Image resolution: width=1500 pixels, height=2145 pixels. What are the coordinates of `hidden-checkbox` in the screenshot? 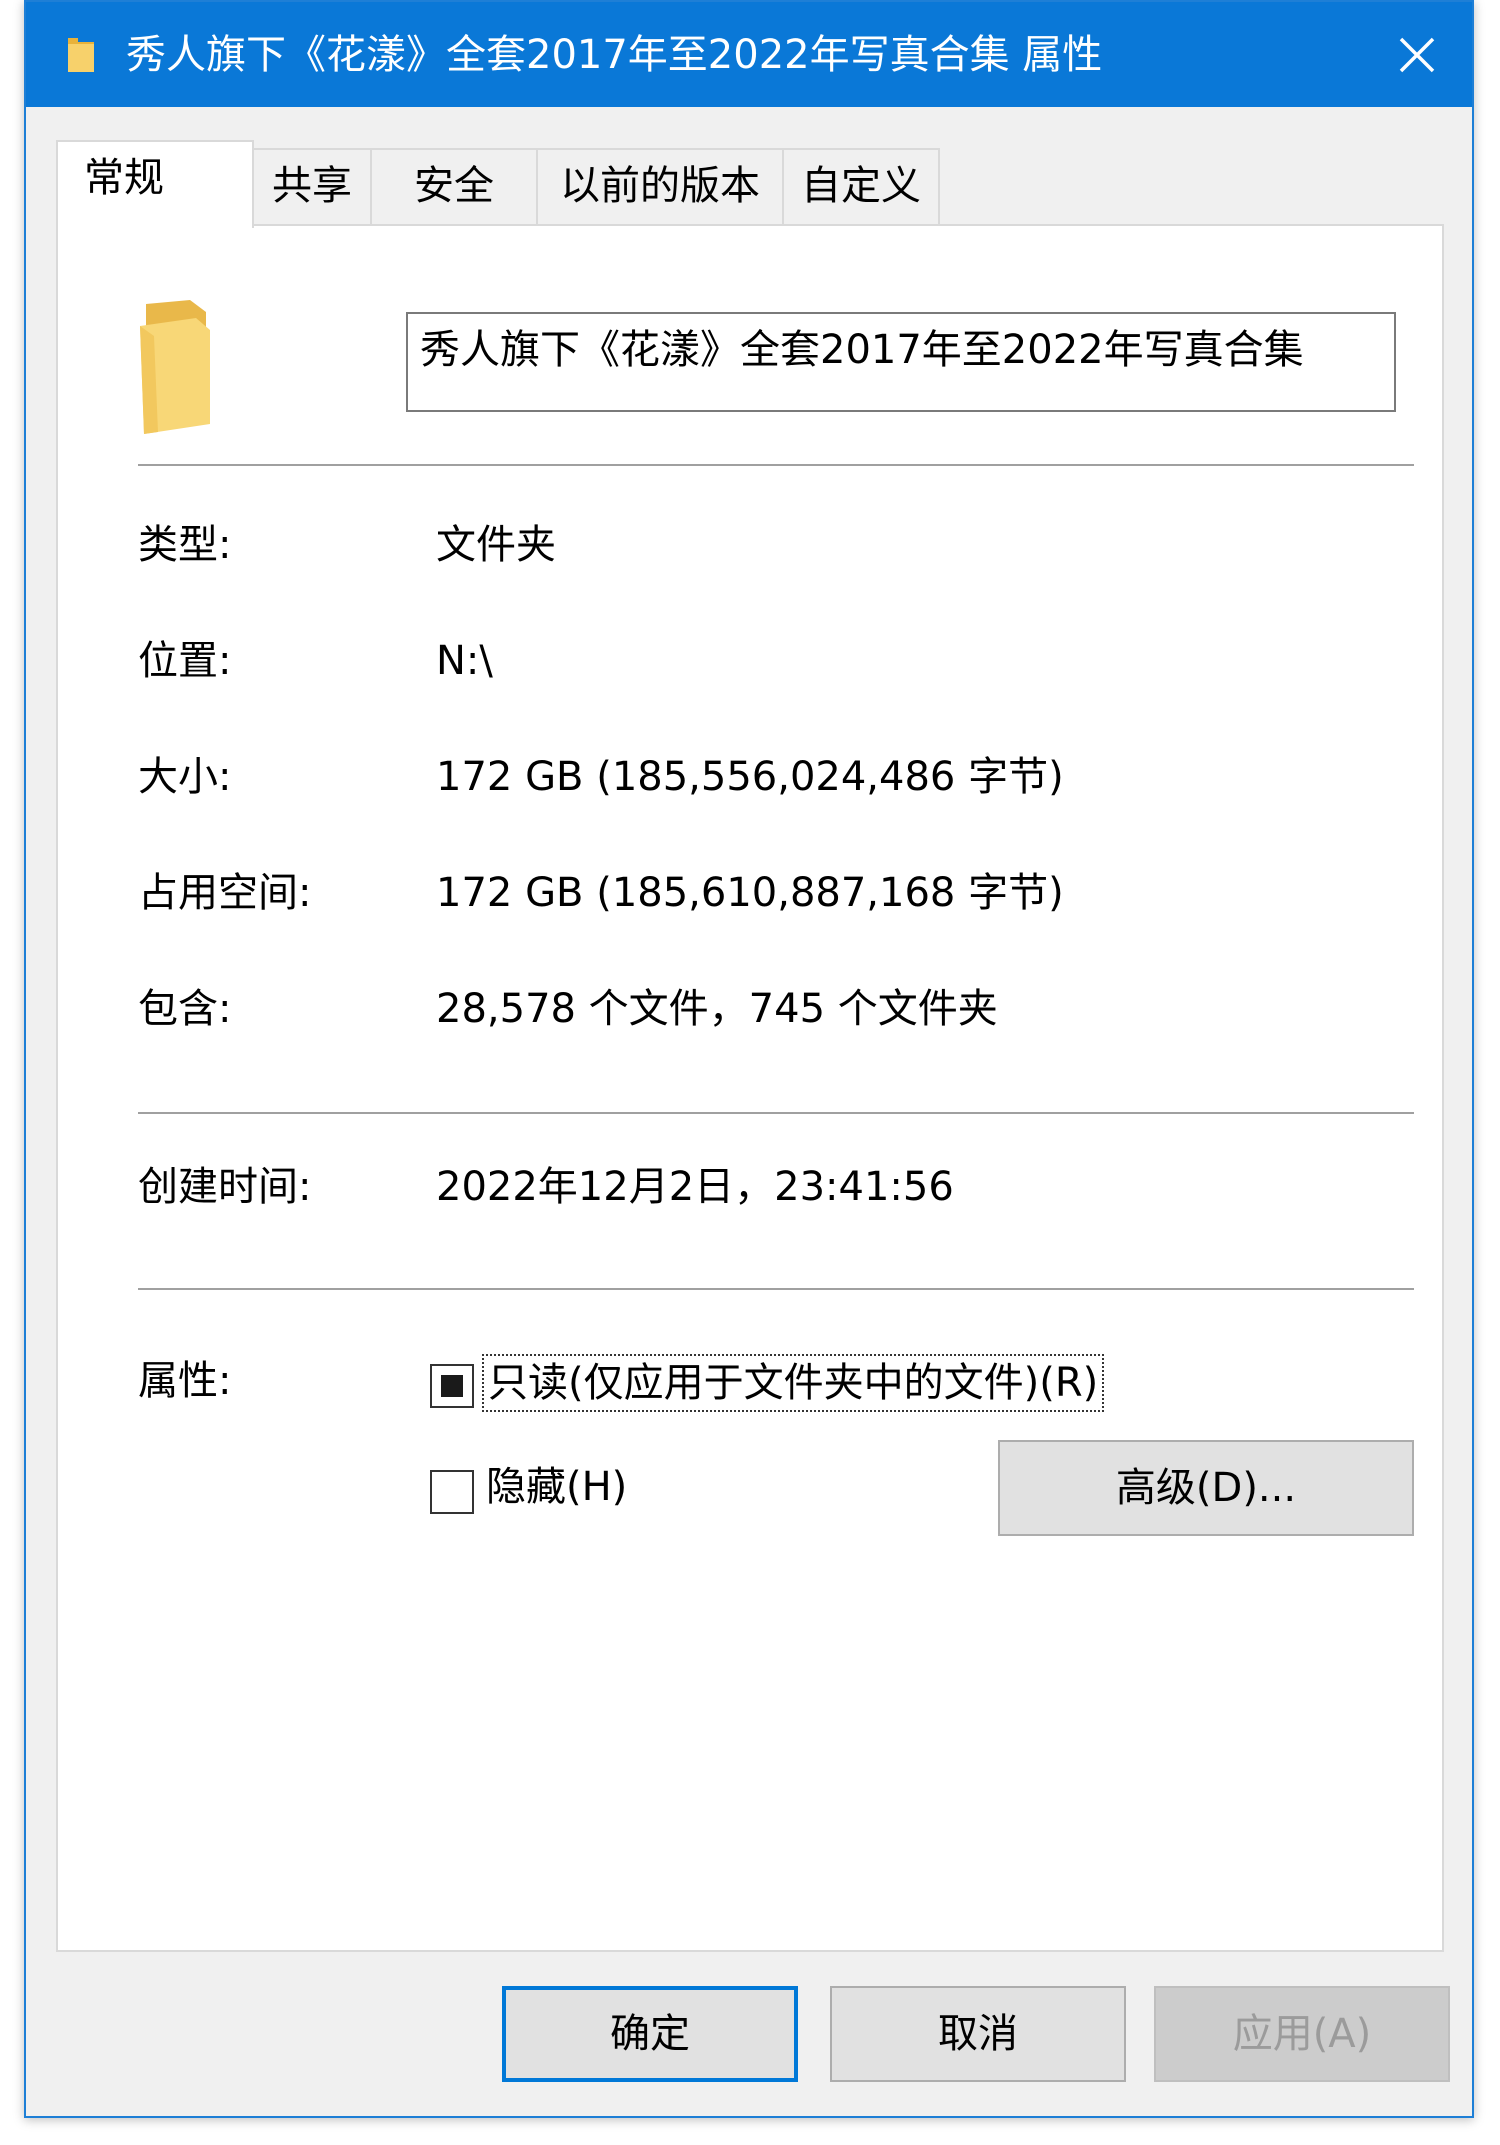 It's located at (452, 1492).